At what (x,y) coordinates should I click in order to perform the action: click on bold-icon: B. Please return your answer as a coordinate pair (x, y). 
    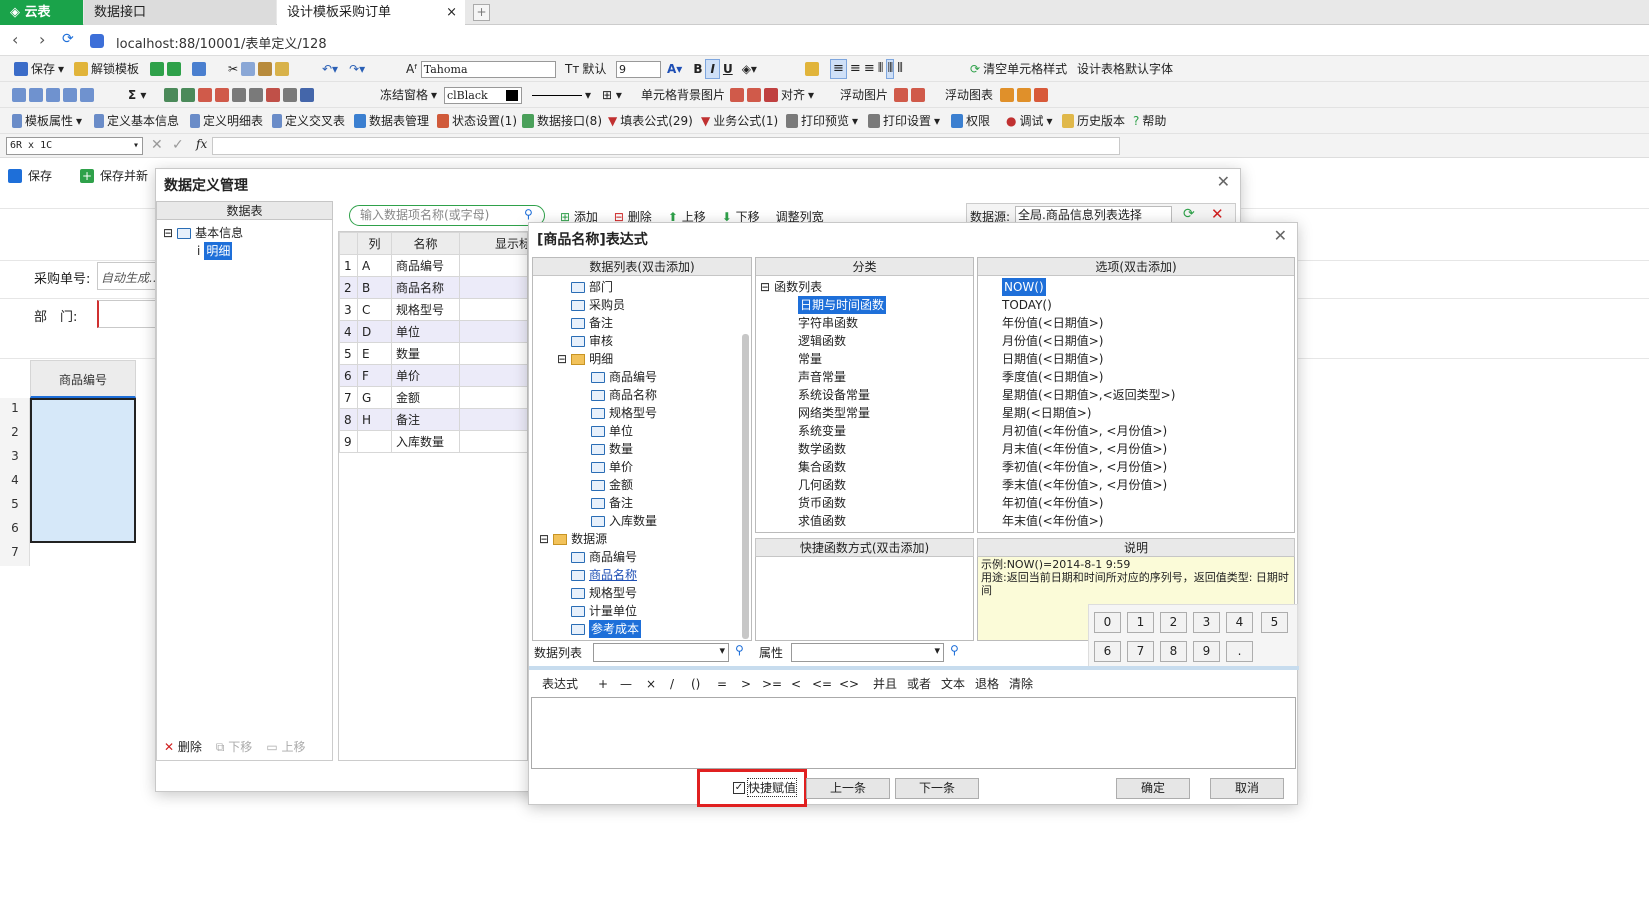
    Looking at the image, I should click on (697, 69).